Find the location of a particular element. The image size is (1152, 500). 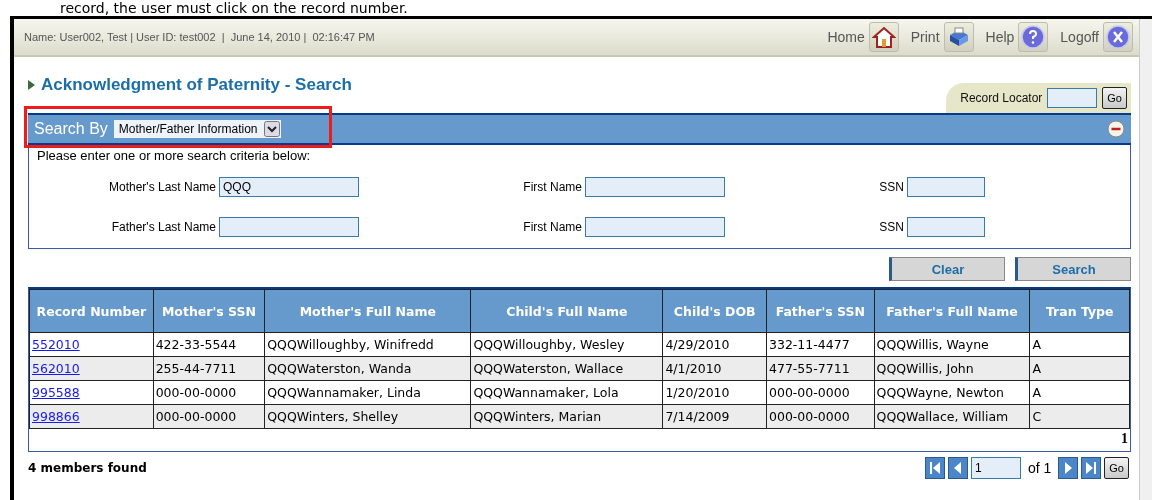

column-header: Father's SSN is located at coordinates (820, 311).